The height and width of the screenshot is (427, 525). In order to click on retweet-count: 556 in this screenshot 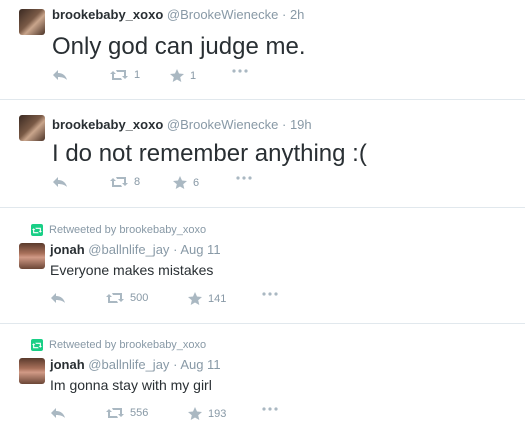, I will do `click(139, 413)`.